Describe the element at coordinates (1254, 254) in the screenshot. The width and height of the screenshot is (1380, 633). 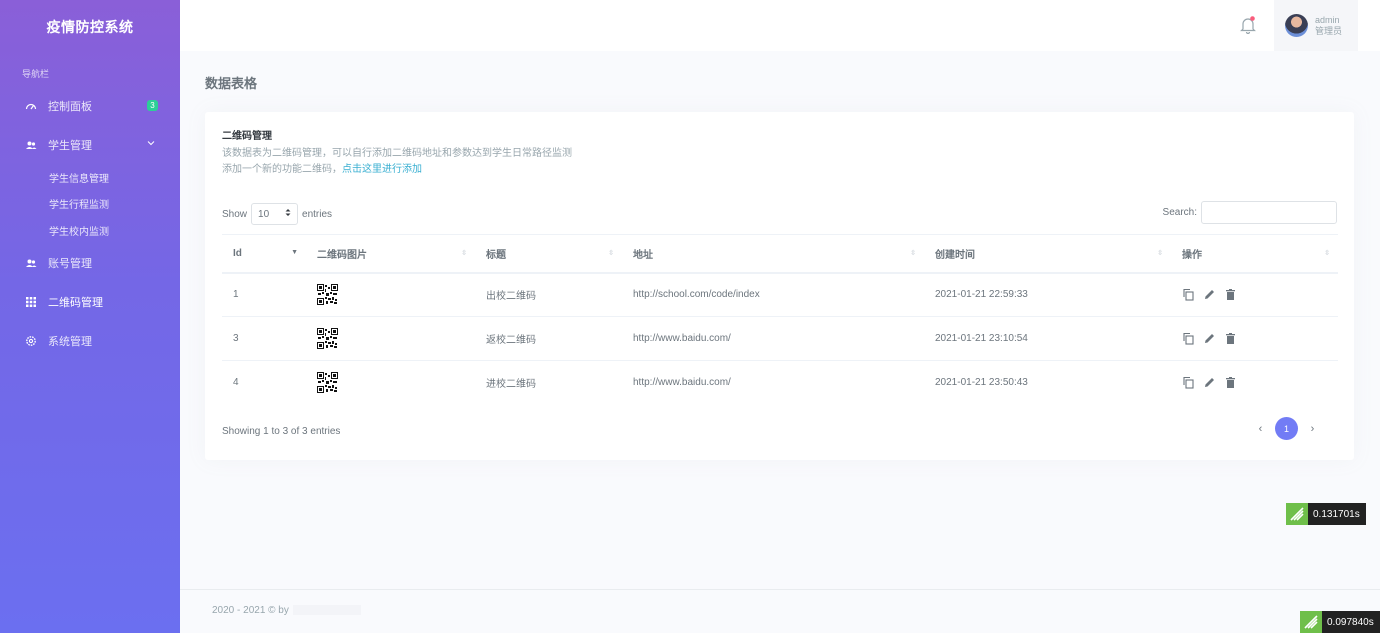
I see `column-header-actions: 操作 ⇳` at that location.